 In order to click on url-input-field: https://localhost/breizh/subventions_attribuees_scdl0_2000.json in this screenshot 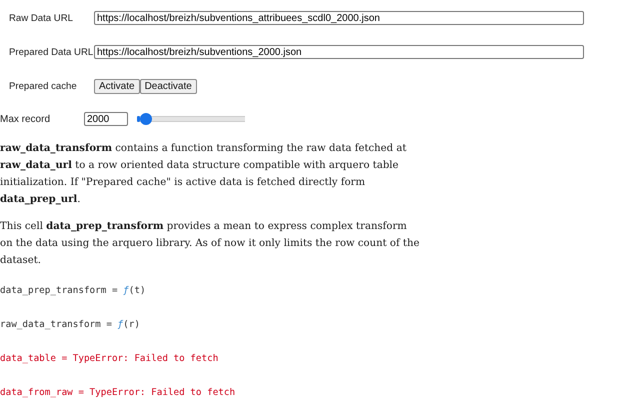, I will do `click(339, 18)`.